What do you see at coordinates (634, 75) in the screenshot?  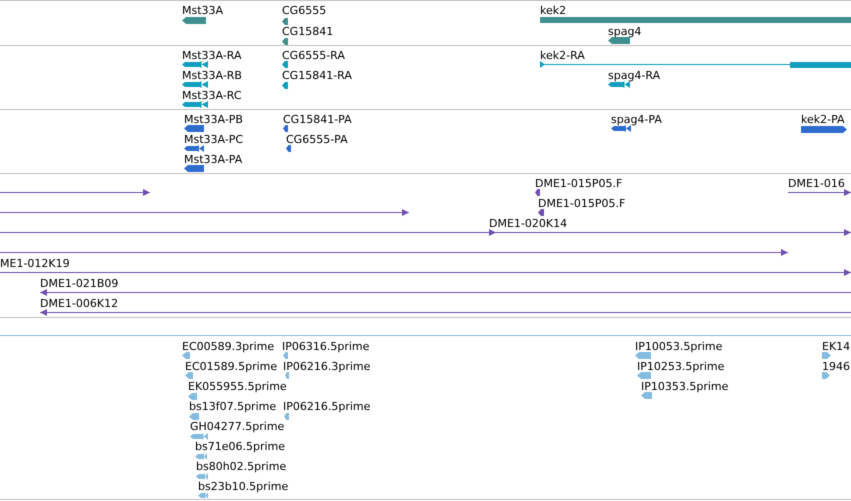 I see `feature-label: spag4-RA` at bounding box center [634, 75].